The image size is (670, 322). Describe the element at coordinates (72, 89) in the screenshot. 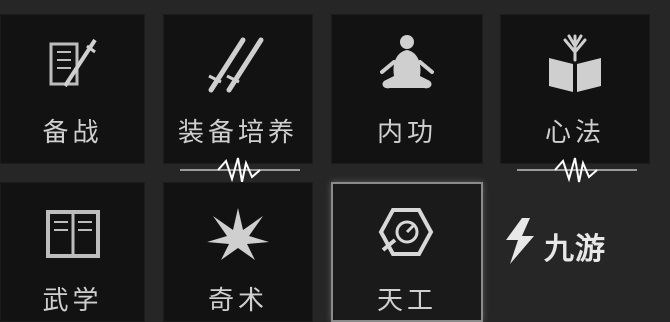

I see `tile-beizhan: 备战` at that location.